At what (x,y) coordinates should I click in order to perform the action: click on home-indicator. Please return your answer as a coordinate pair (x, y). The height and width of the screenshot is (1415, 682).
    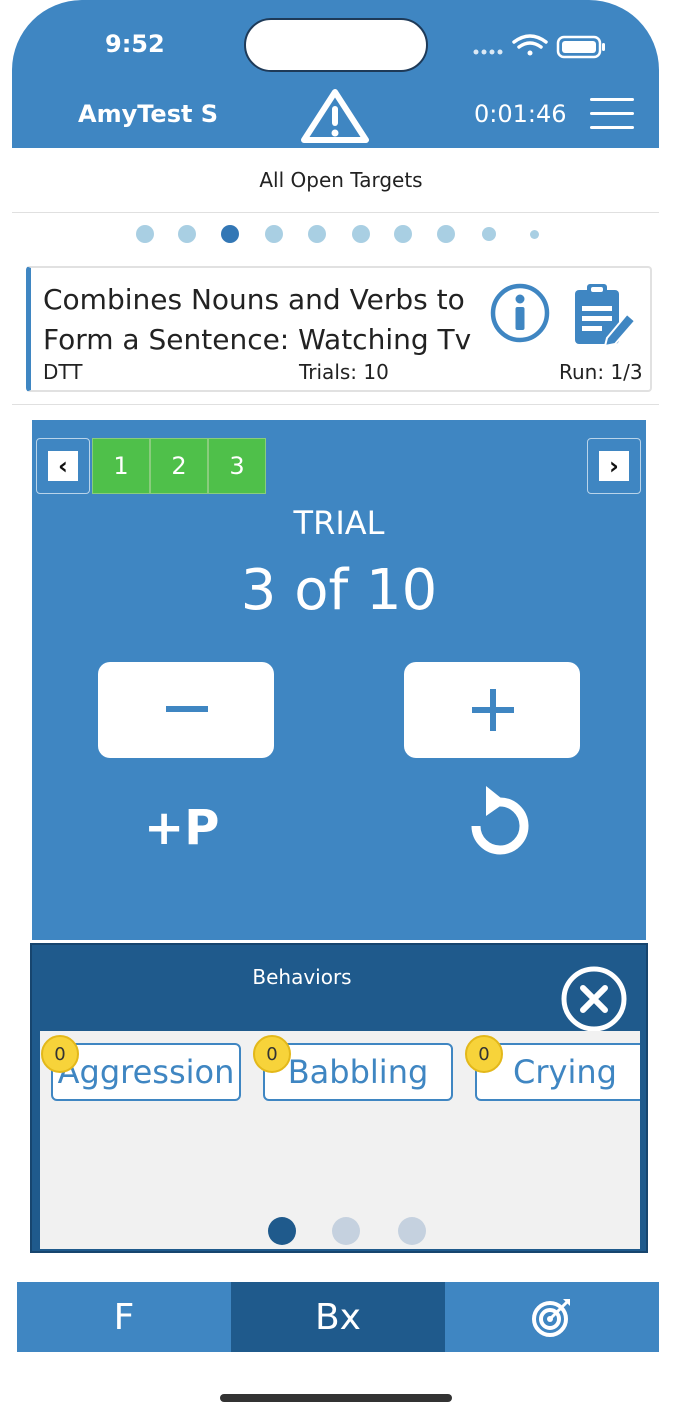
    Looking at the image, I should click on (336, 1398).